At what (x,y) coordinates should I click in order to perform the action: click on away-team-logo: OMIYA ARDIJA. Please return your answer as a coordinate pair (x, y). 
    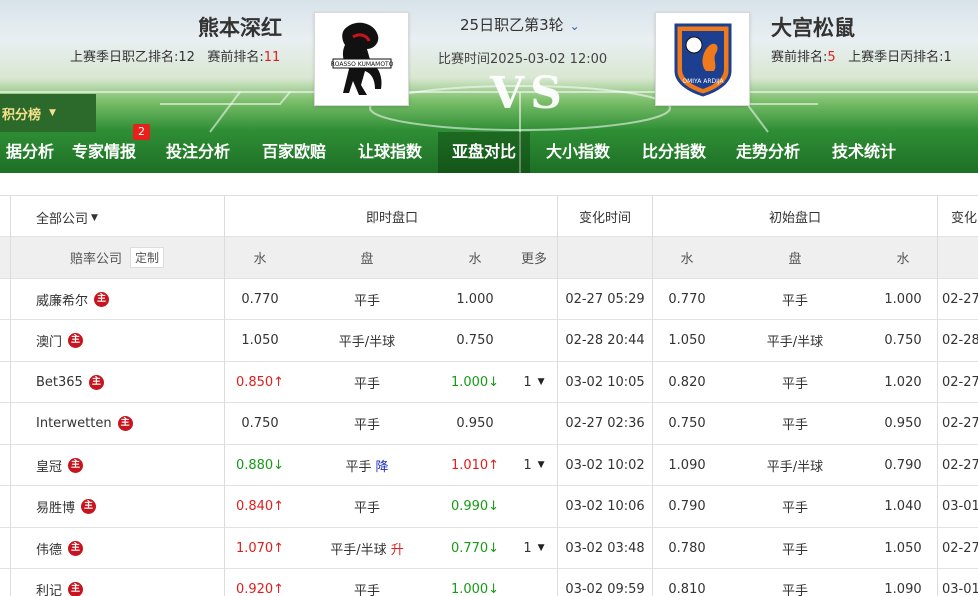
    Looking at the image, I should click on (702, 59).